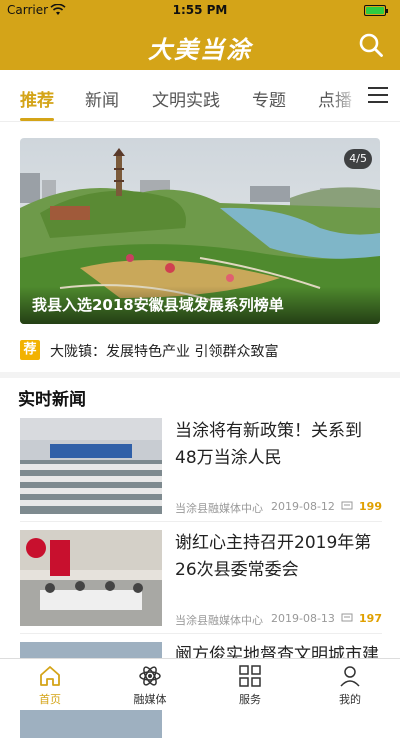  I want to click on battery-icon, so click(376, 10).